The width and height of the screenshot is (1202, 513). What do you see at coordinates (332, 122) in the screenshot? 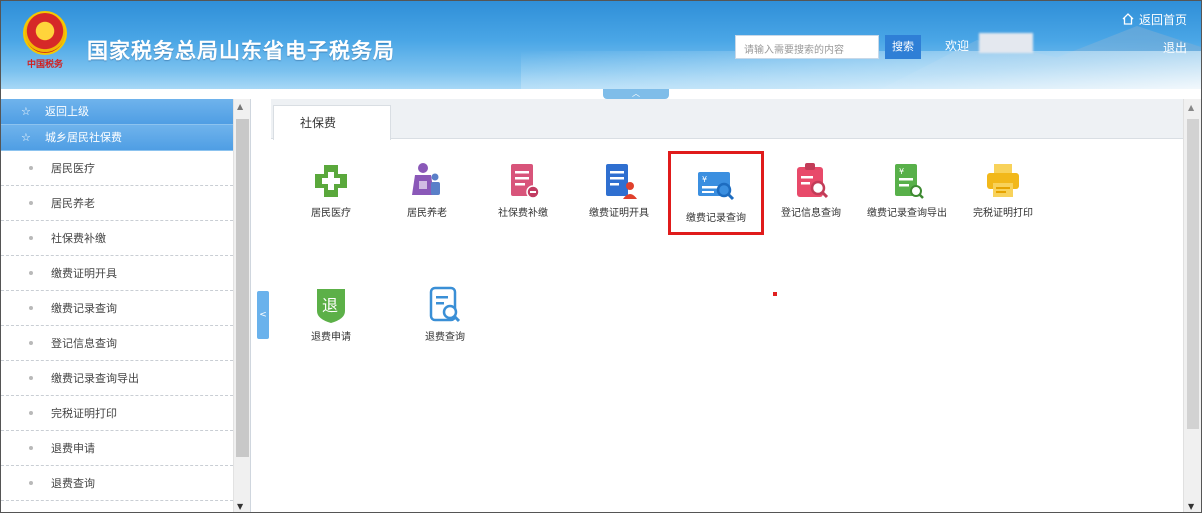
I see `tab-social-insurance: 社保费` at bounding box center [332, 122].